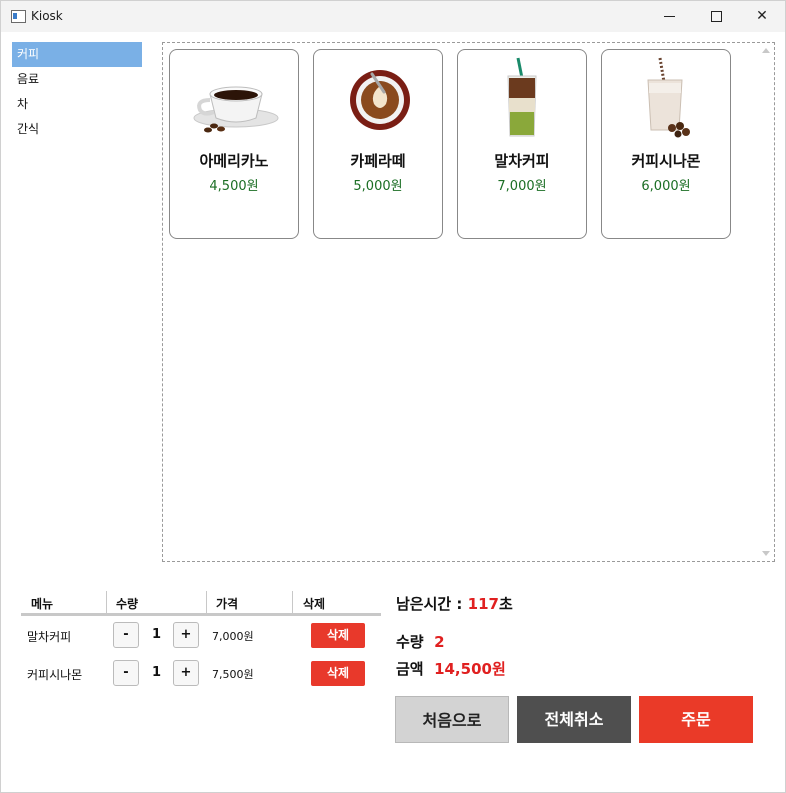 This screenshot has height=793, width=786. I want to click on order-row: 커피시나몬 - 1 + 7,500원 삭제, so click(201, 674).